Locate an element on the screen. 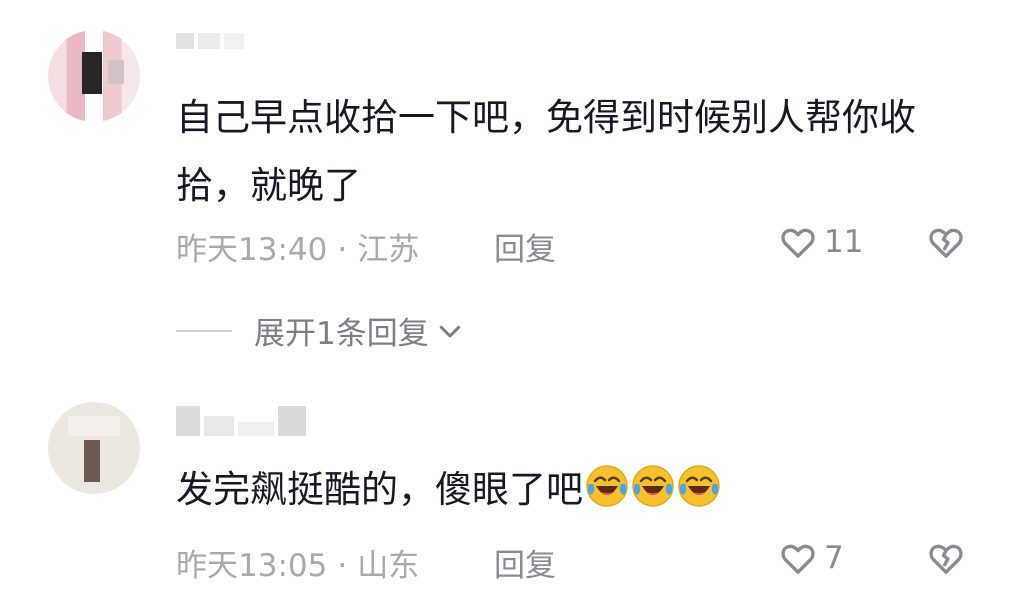  like-count: 11 is located at coordinates (844, 242).